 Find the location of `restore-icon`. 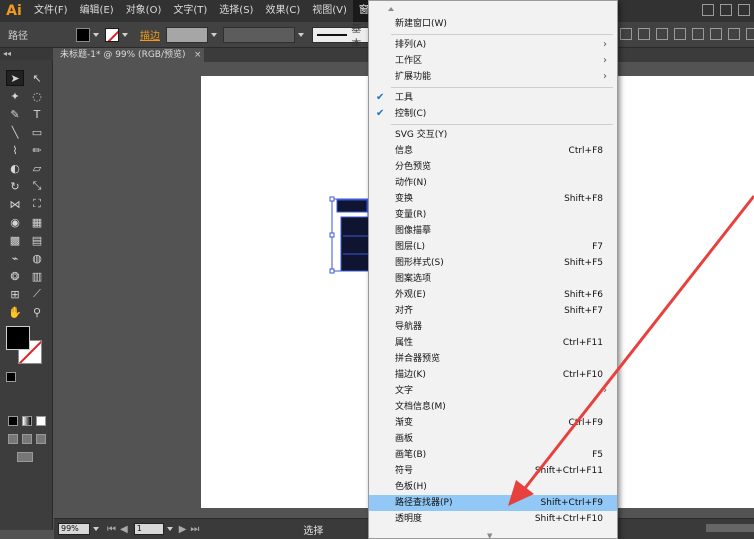

restore-icon is located at coordinates (726, 10).